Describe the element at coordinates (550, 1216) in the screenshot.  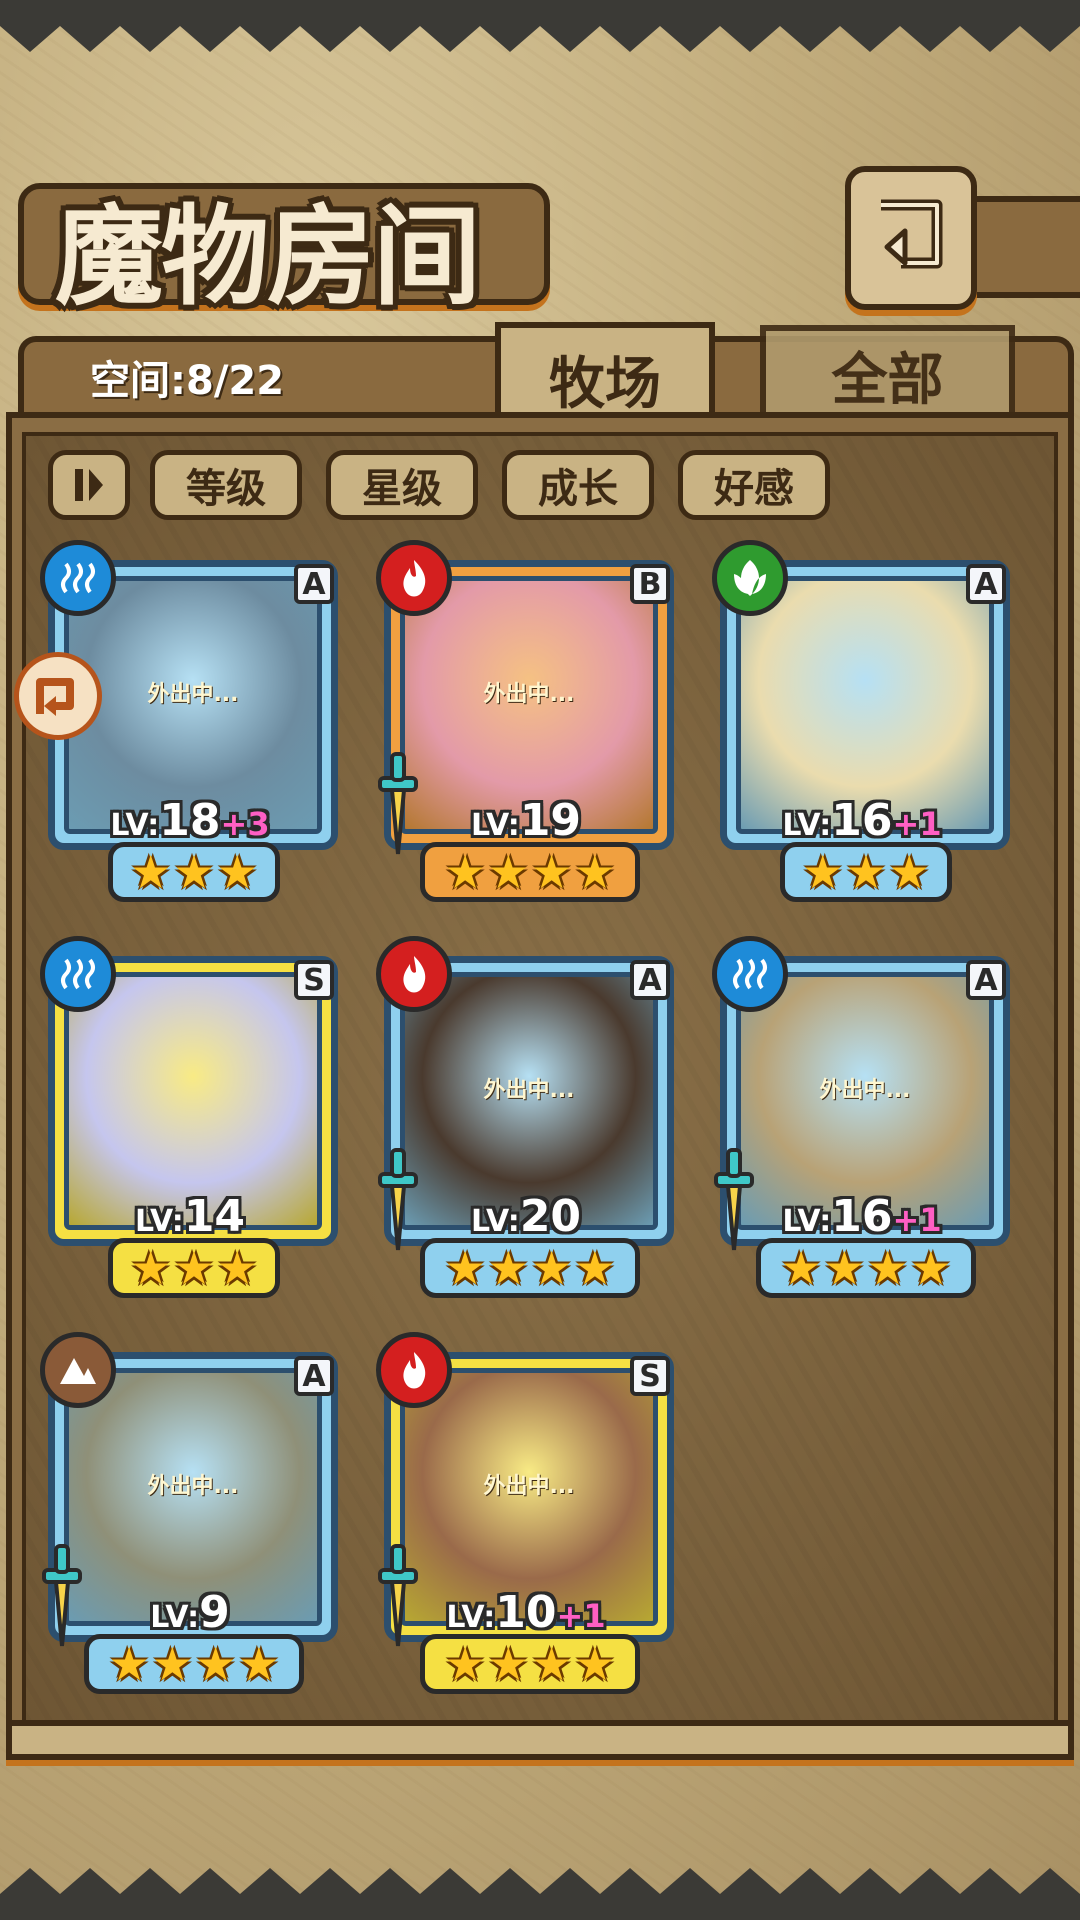
I see `level-value: 20` at that location.